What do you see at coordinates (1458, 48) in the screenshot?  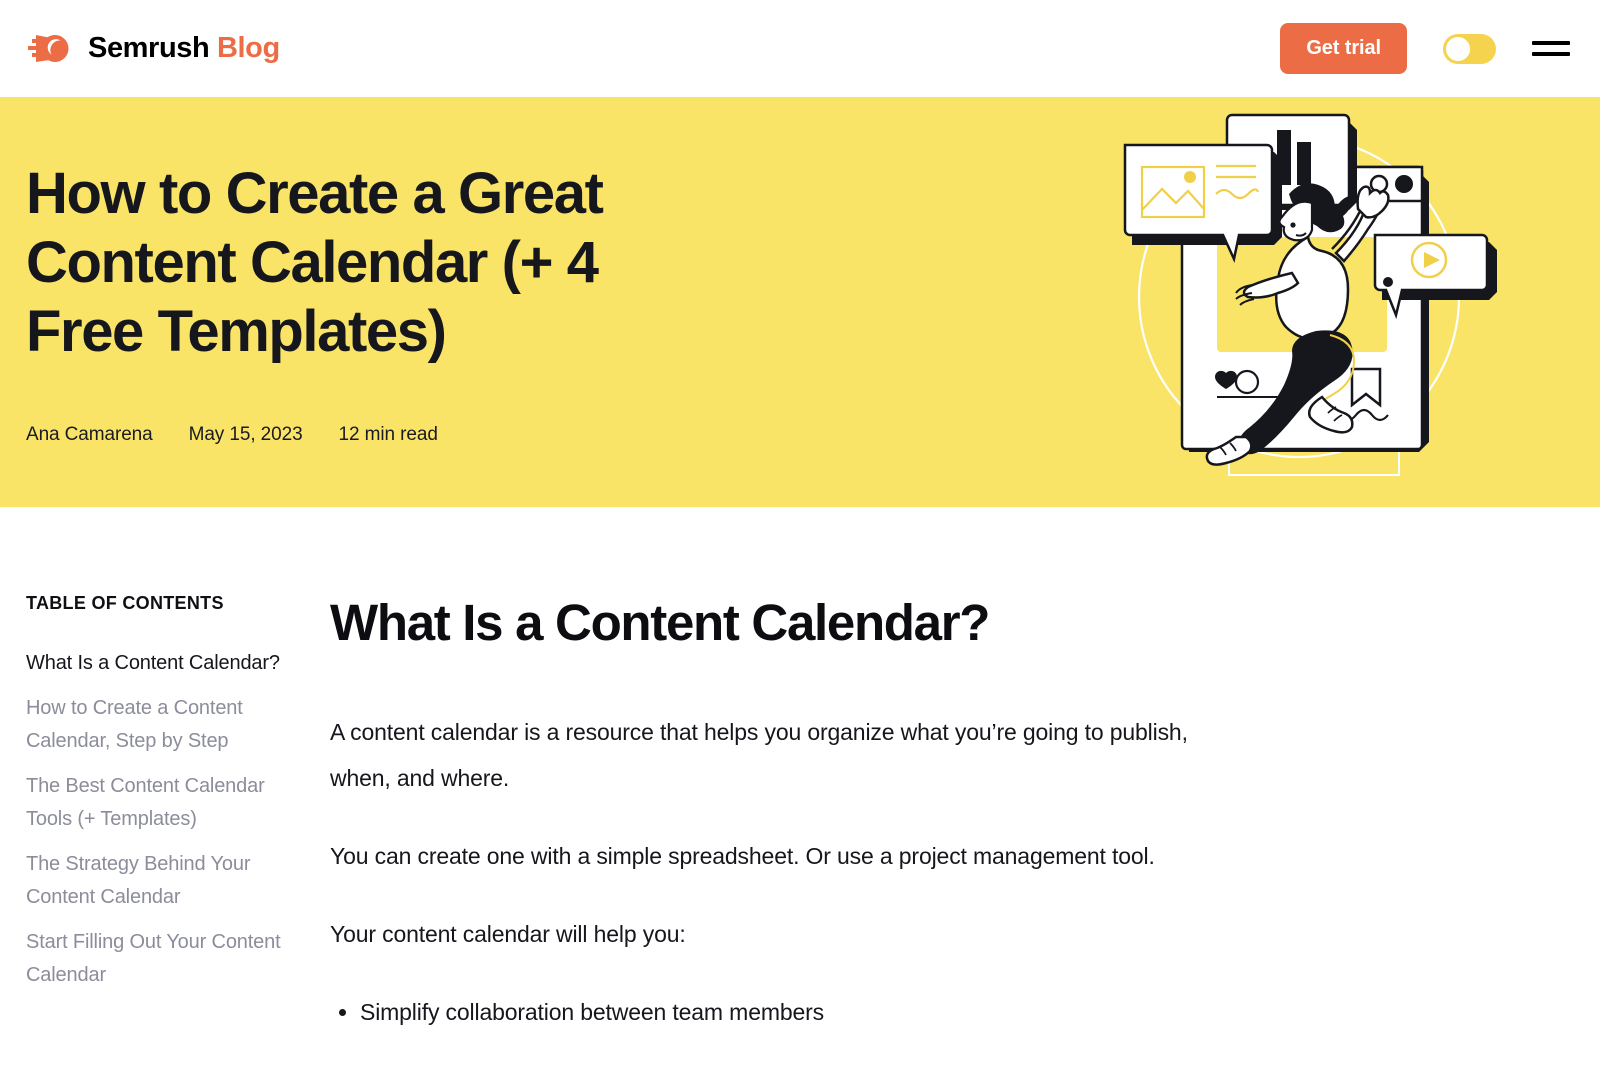 I see `theme-toggle-knob-icon` at bounding box center [1458, 48].